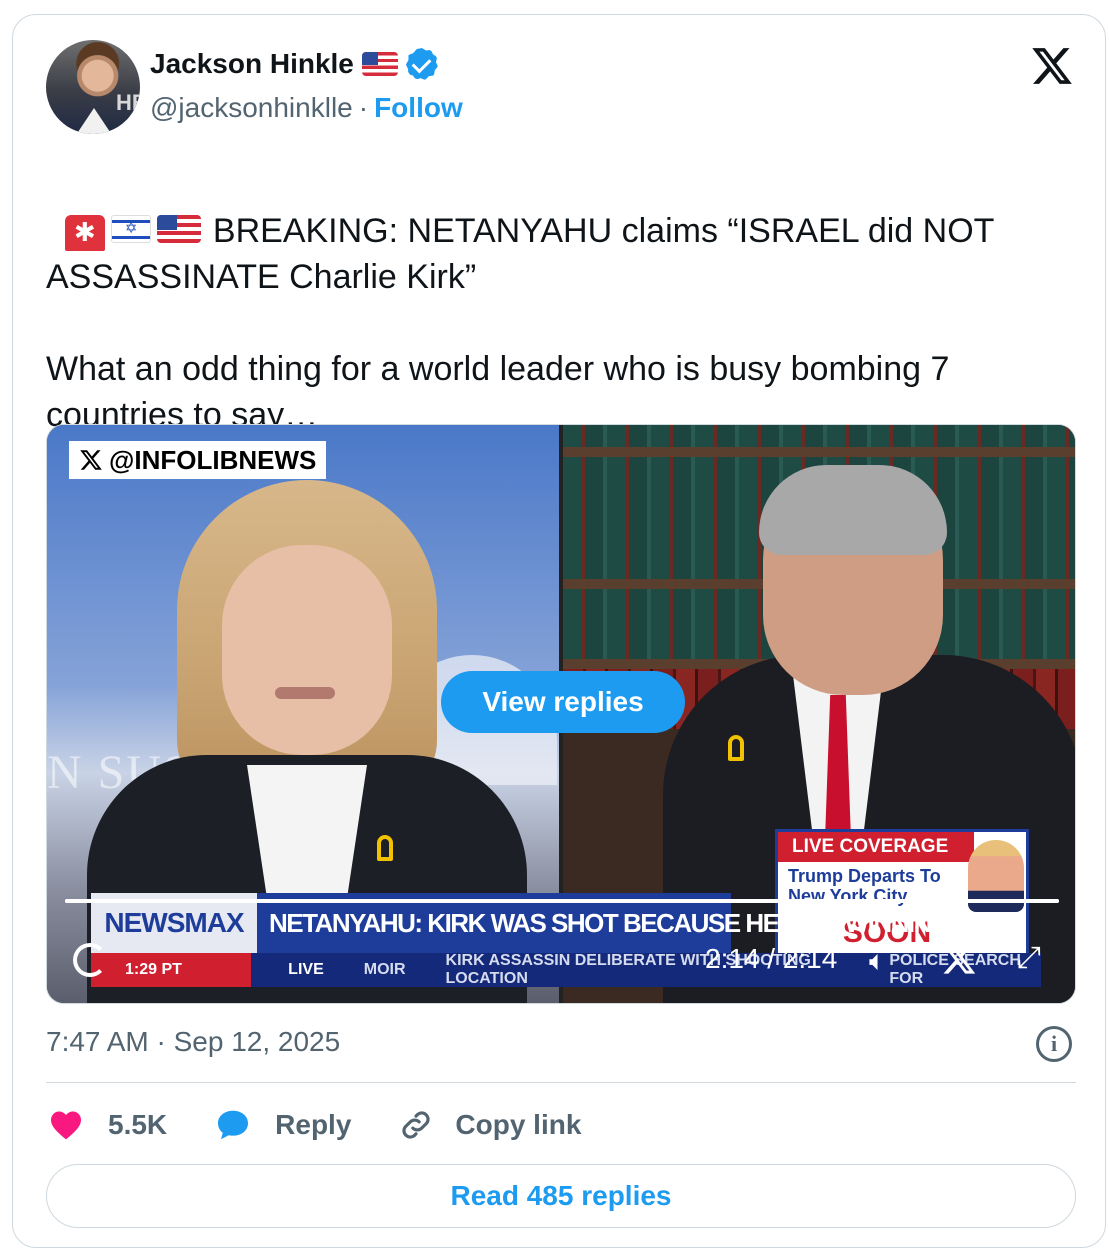  What do you see at coordinates (561, 961) in the screenshot?
I see `video-controls: 2:14 / 2:14 🔈︎ ⤢` at bounding box center [561, 961].